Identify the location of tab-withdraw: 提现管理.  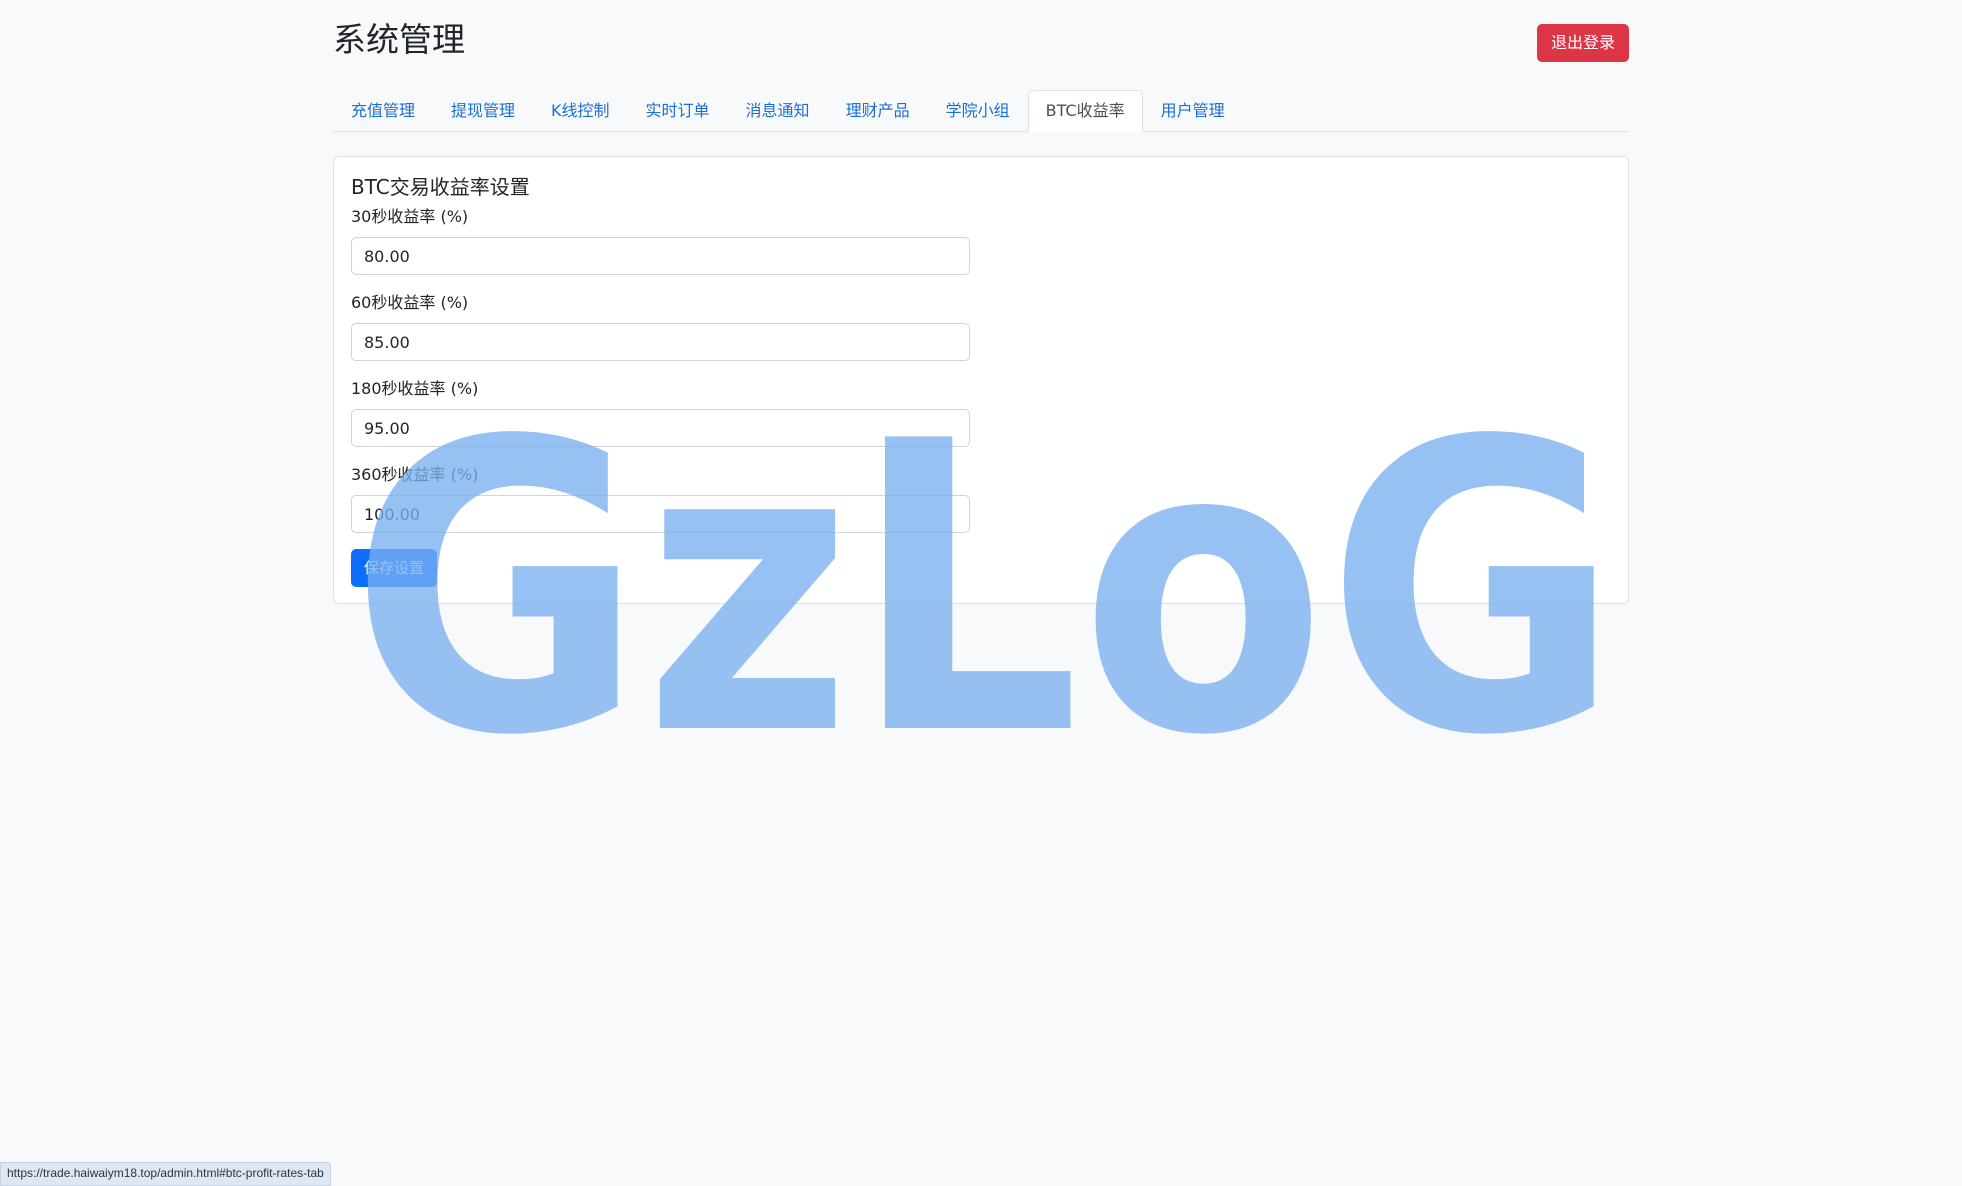
(483, 110).